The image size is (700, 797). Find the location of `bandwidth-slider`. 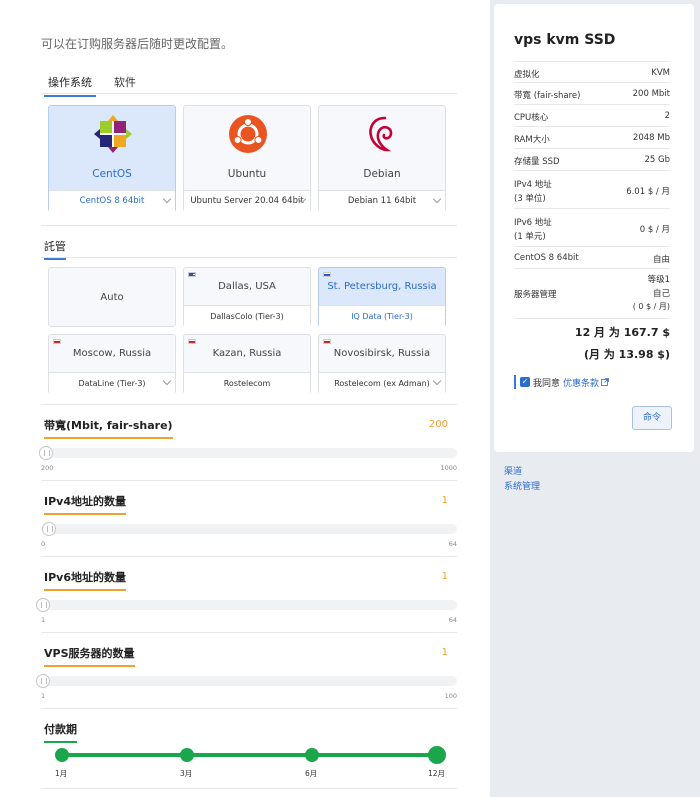

bandwidth-slider is located at coordinates (248, 453).